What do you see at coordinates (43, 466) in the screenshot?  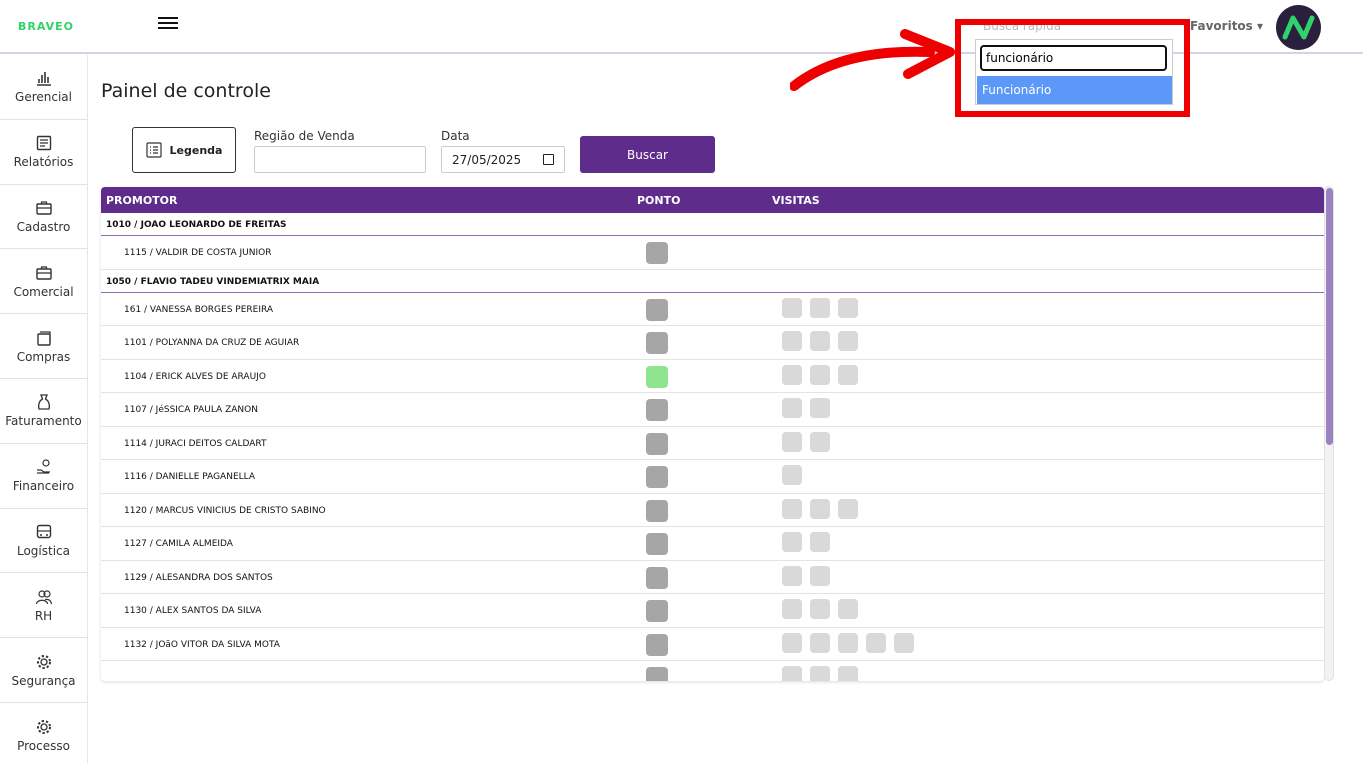 I see `hand-coins-icon` at bounding box center [43, 466].